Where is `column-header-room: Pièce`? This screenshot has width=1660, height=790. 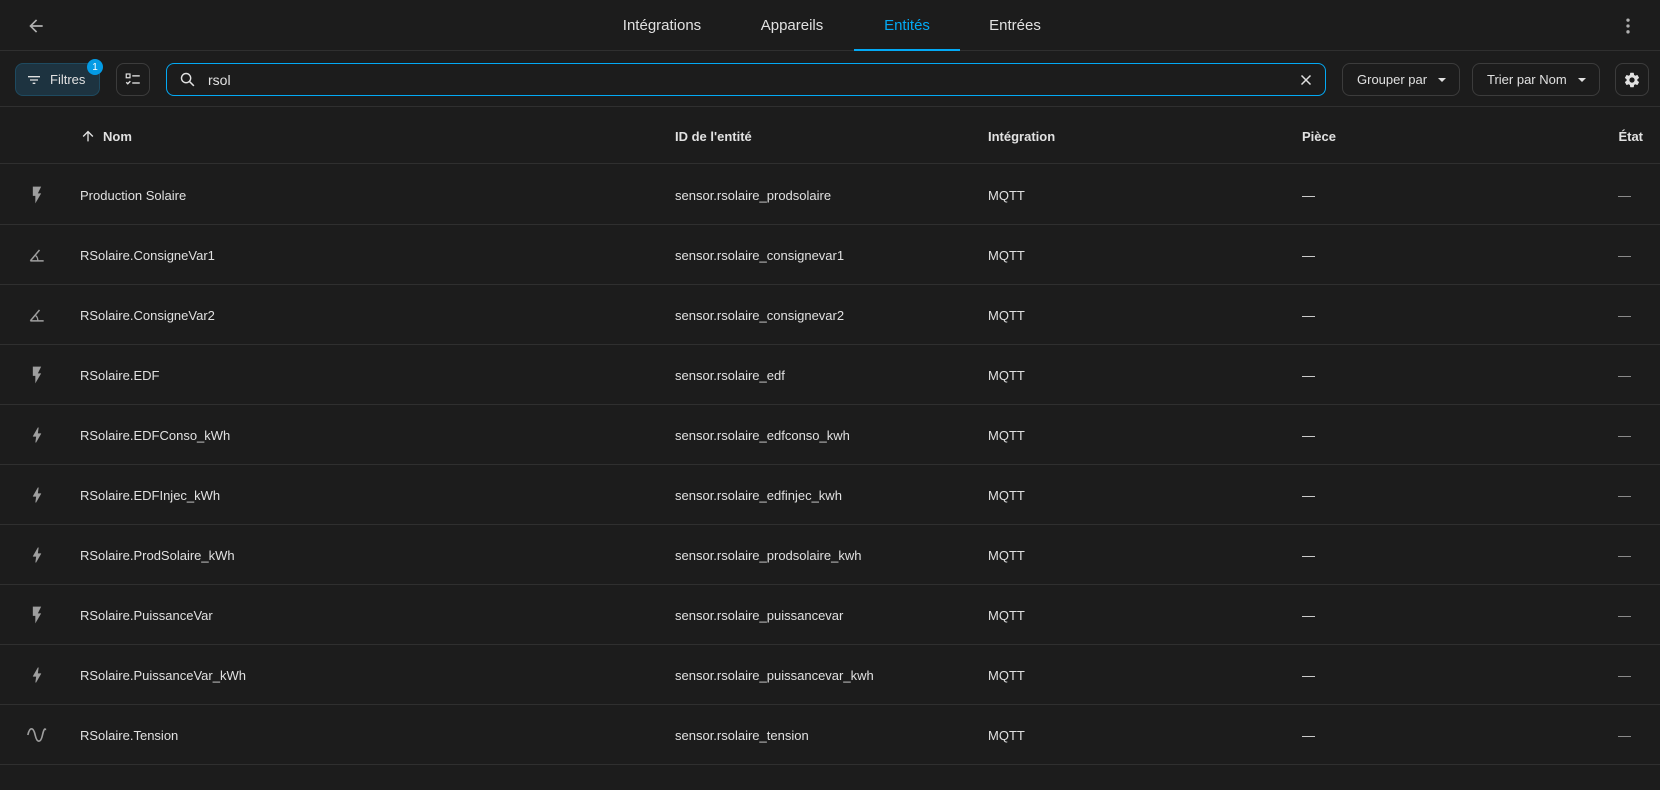 column-header-room: Pièce is located at coordinates (1319, 136).